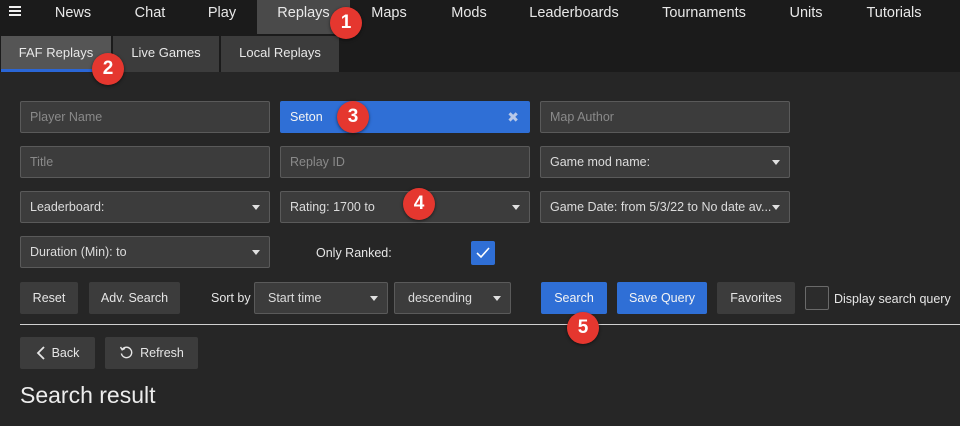 The image size is (960, 426). Describe the element at coordinates (600, 162) in the screenshot. I see `game-mod-value: Game mod name:` at that location.